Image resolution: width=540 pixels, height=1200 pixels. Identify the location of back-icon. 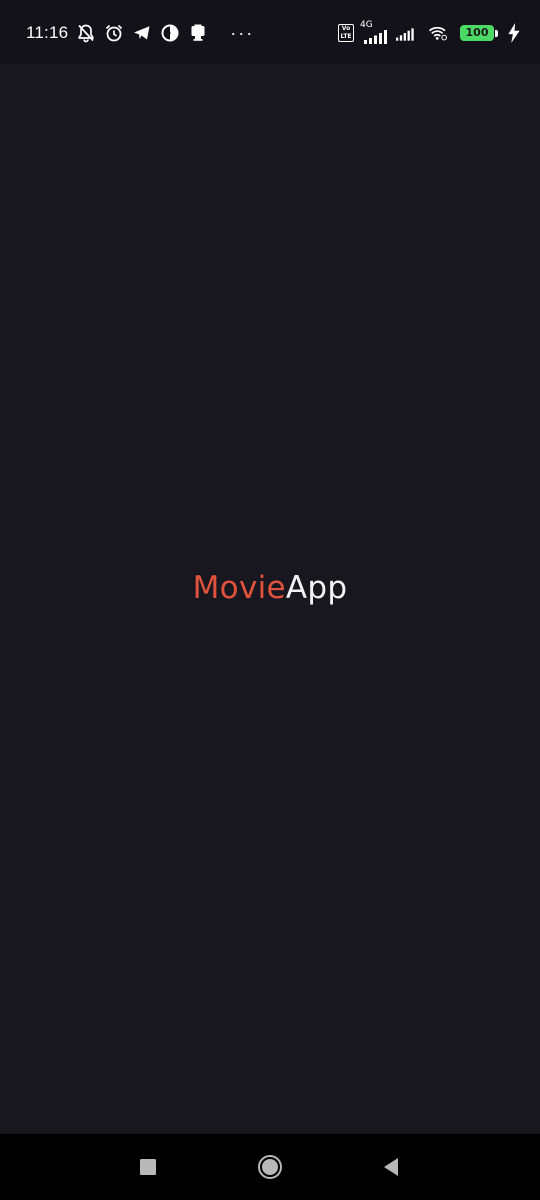
(391, 1167).